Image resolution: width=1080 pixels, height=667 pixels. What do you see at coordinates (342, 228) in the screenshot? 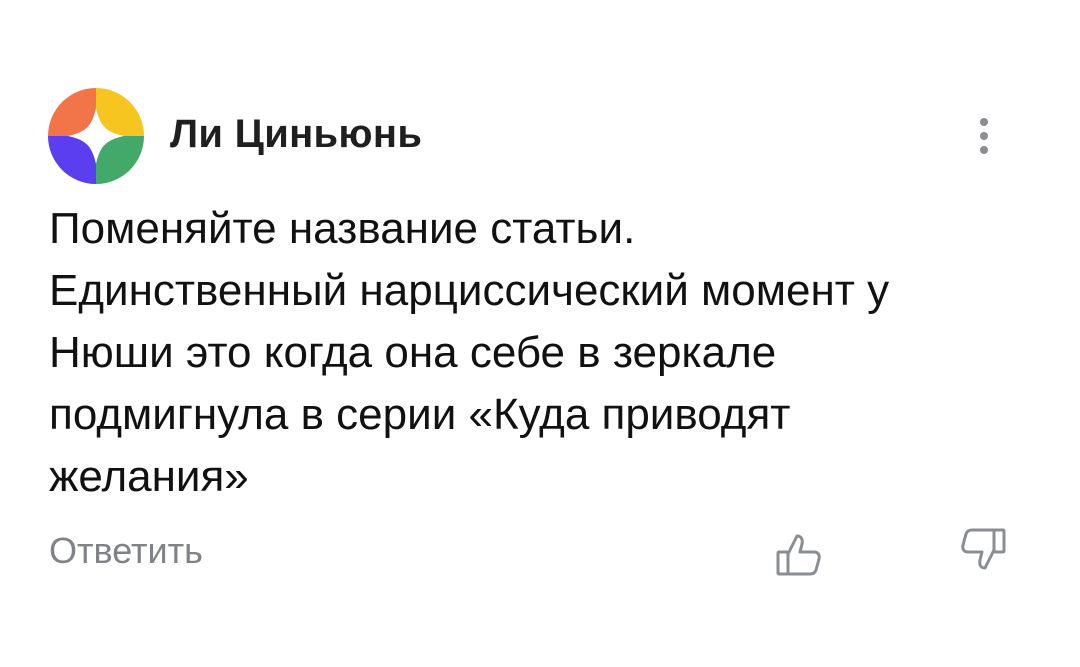
I see `comment-text-line: Поменяйте название статьи.` at bounding box center [342, 228].